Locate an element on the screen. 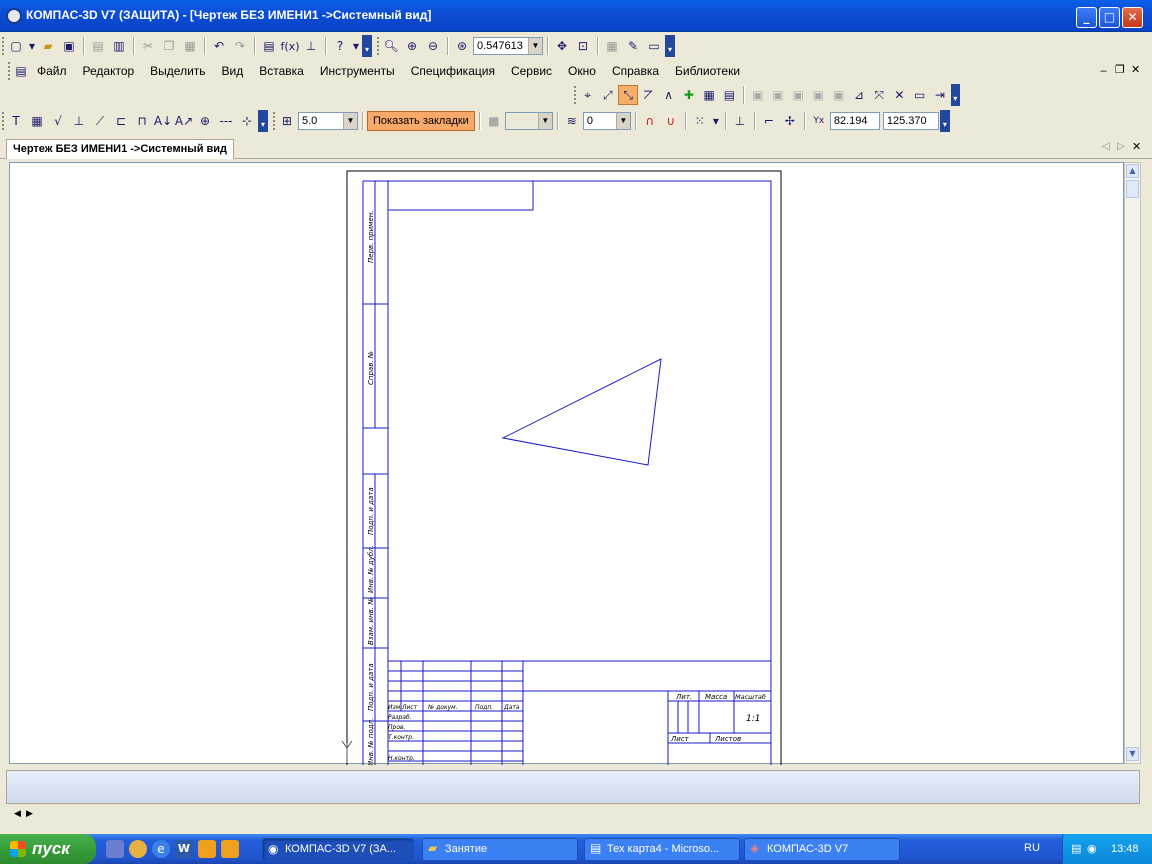  new-dropdown-icon: ▾ is located at coordinates (32, 46).